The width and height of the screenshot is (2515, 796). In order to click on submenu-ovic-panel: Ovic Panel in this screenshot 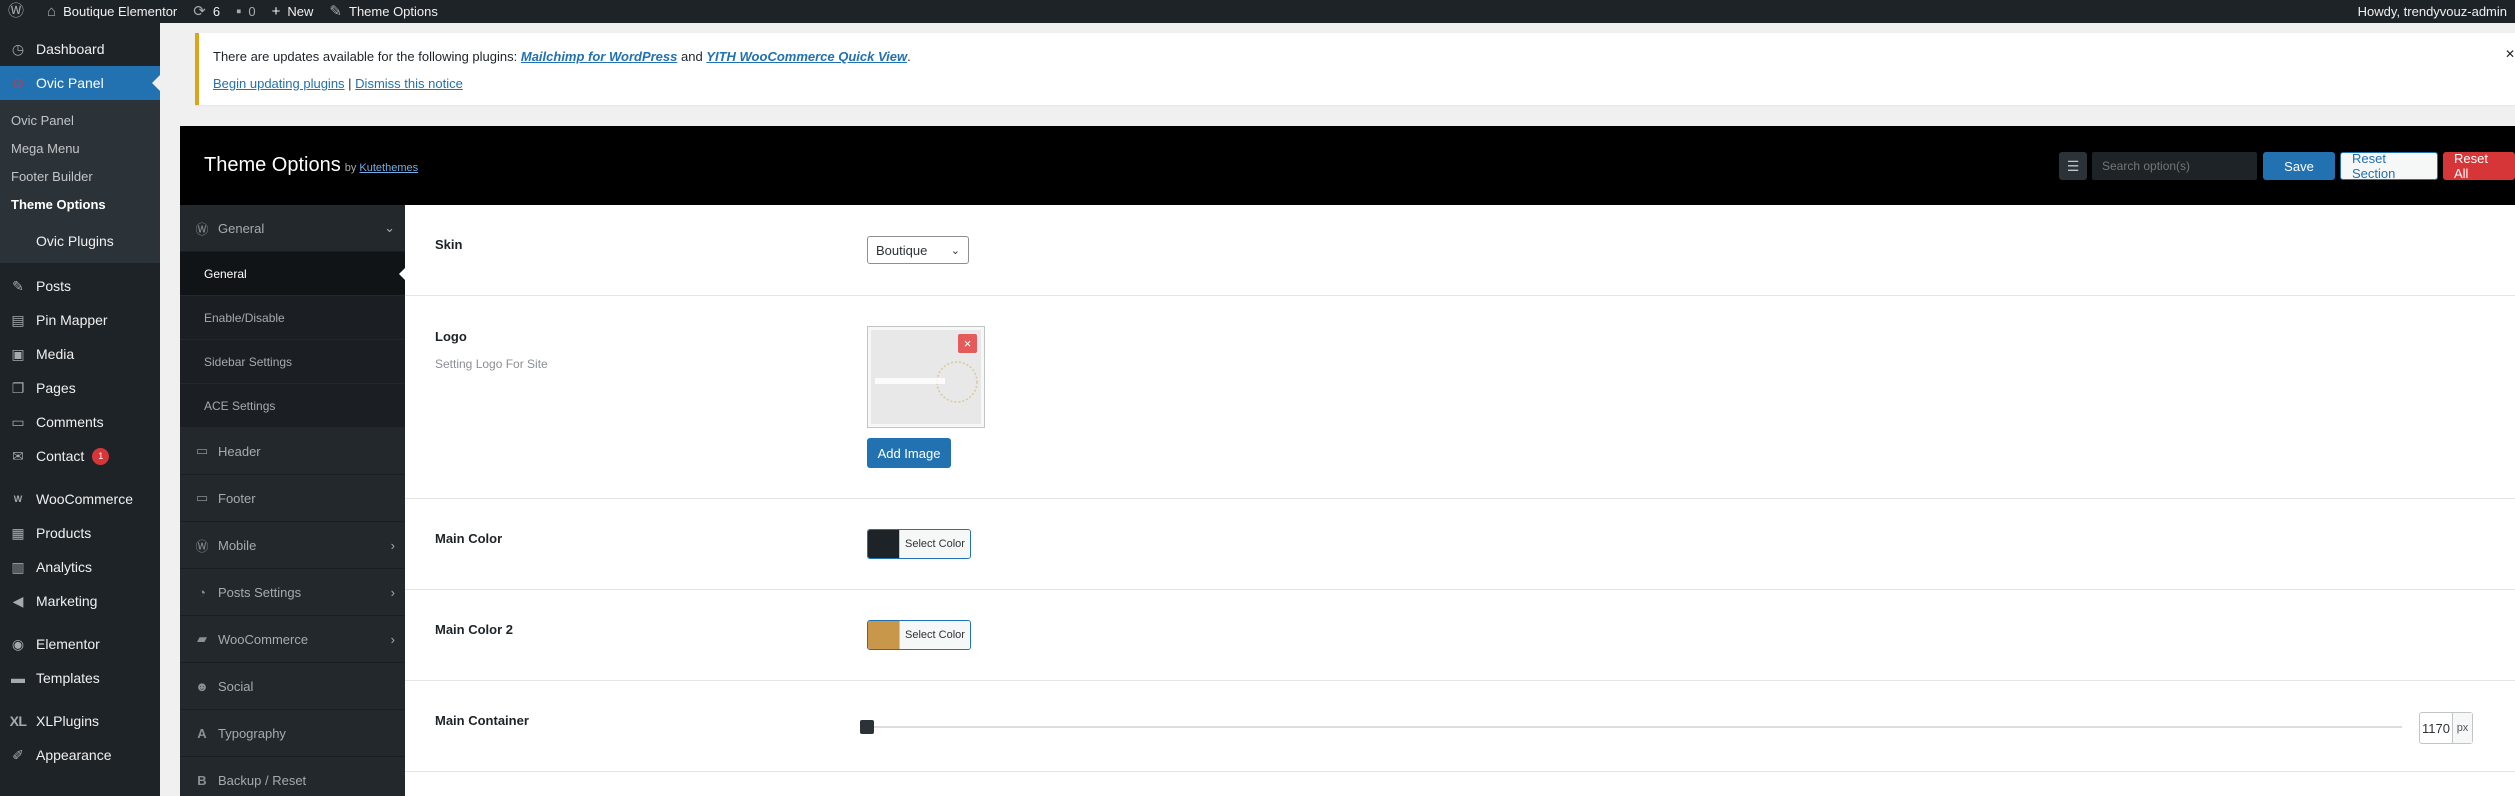, I will do `click(80, 121)`.